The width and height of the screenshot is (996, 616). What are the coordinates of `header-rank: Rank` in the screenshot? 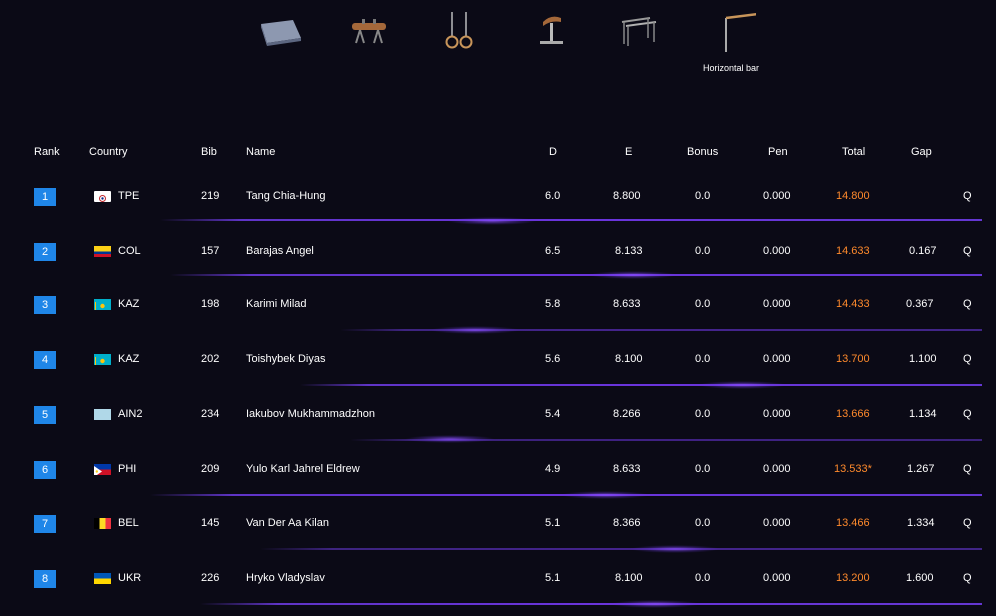 It's located at (47, 152).